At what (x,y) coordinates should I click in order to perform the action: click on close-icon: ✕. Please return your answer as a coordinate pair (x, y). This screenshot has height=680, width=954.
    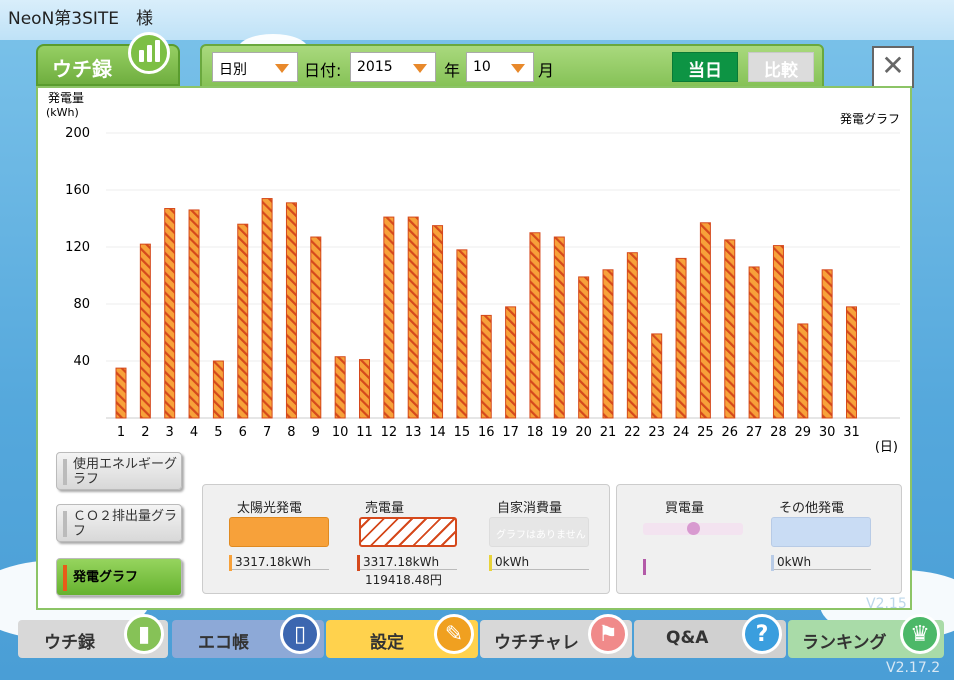
    Looking at the image, I should click on (893, 65).